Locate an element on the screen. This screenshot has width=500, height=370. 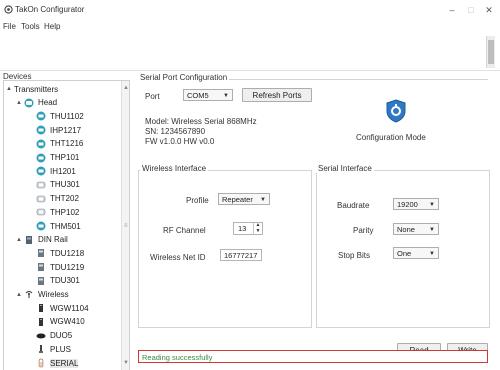
tree-item-label: IH1201 is located at coordinates (63, 171).